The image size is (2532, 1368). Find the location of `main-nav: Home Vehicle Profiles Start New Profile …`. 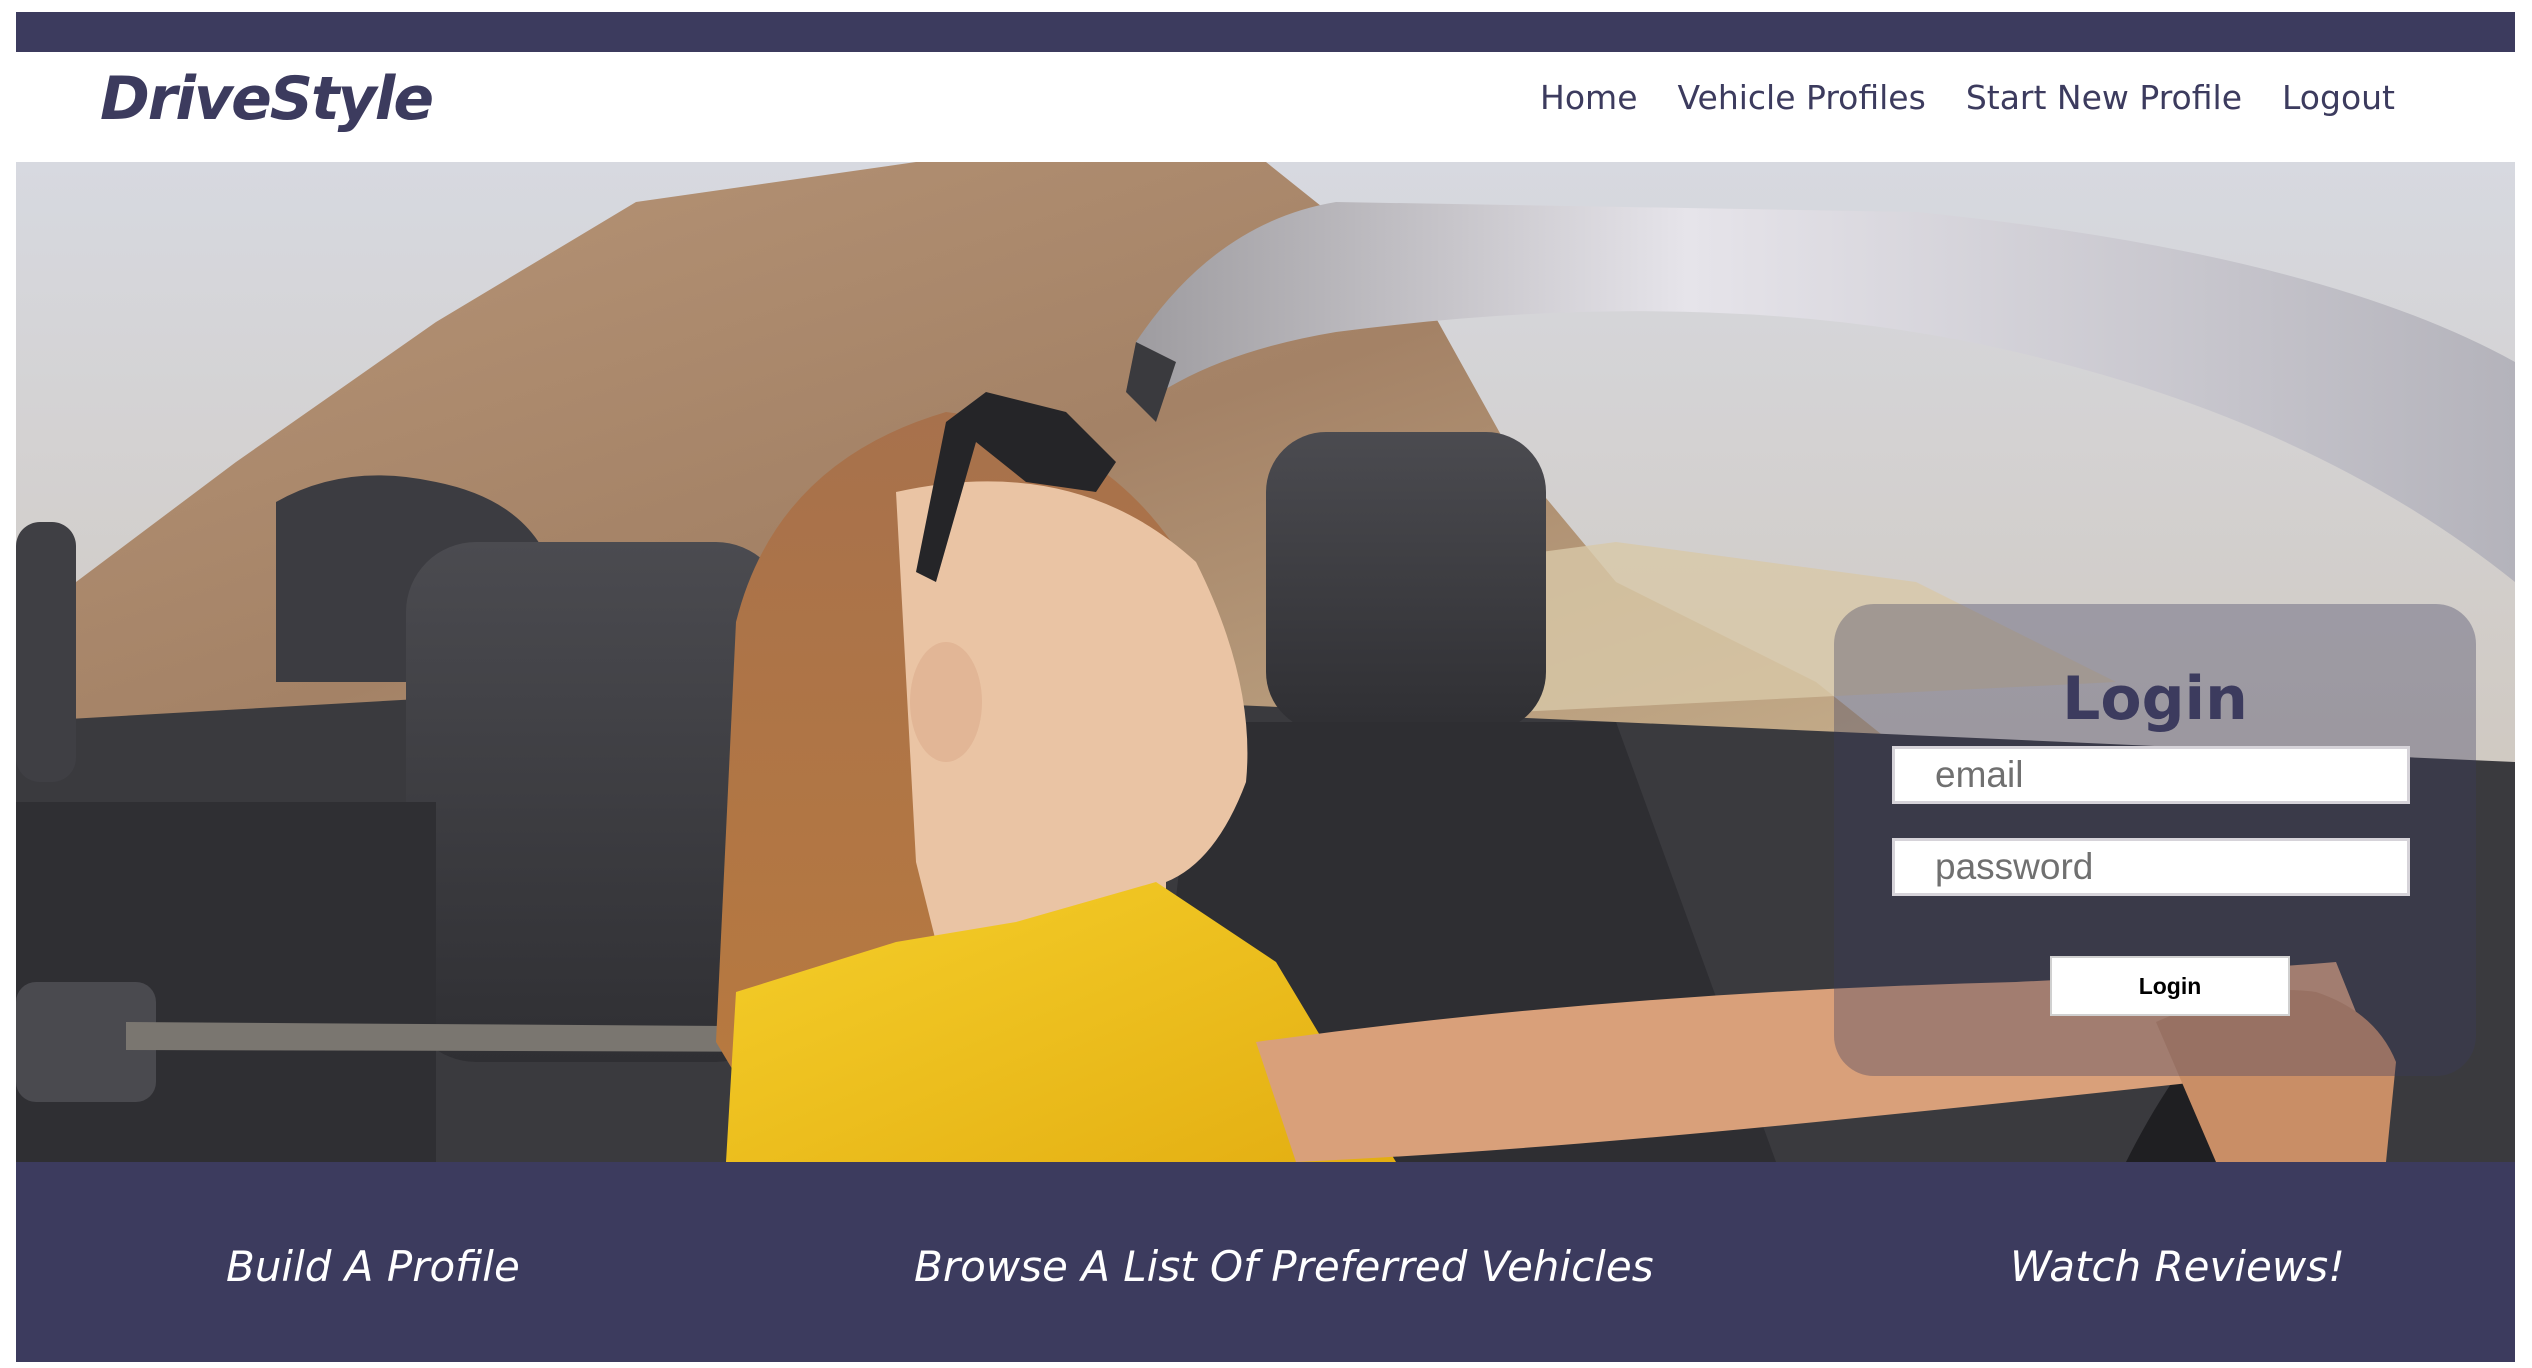

main-nav: Home Vehicle Profiles Start New Profile … is located at coordinates (1967, 97).